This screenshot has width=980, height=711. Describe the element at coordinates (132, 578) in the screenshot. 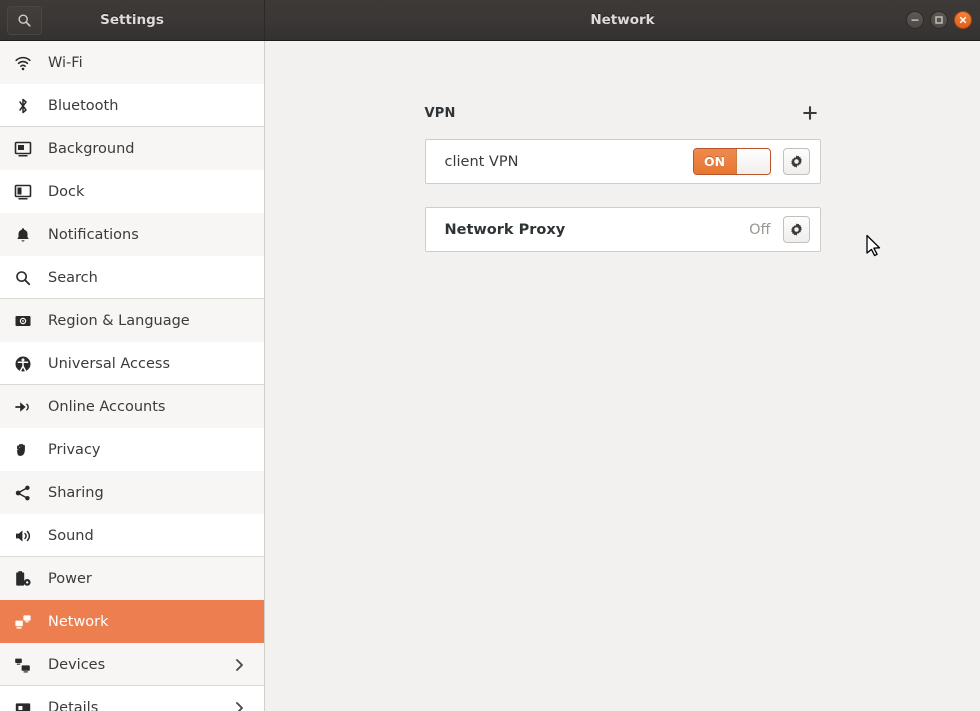

I see `sidebar-item-power: Power` at that location.